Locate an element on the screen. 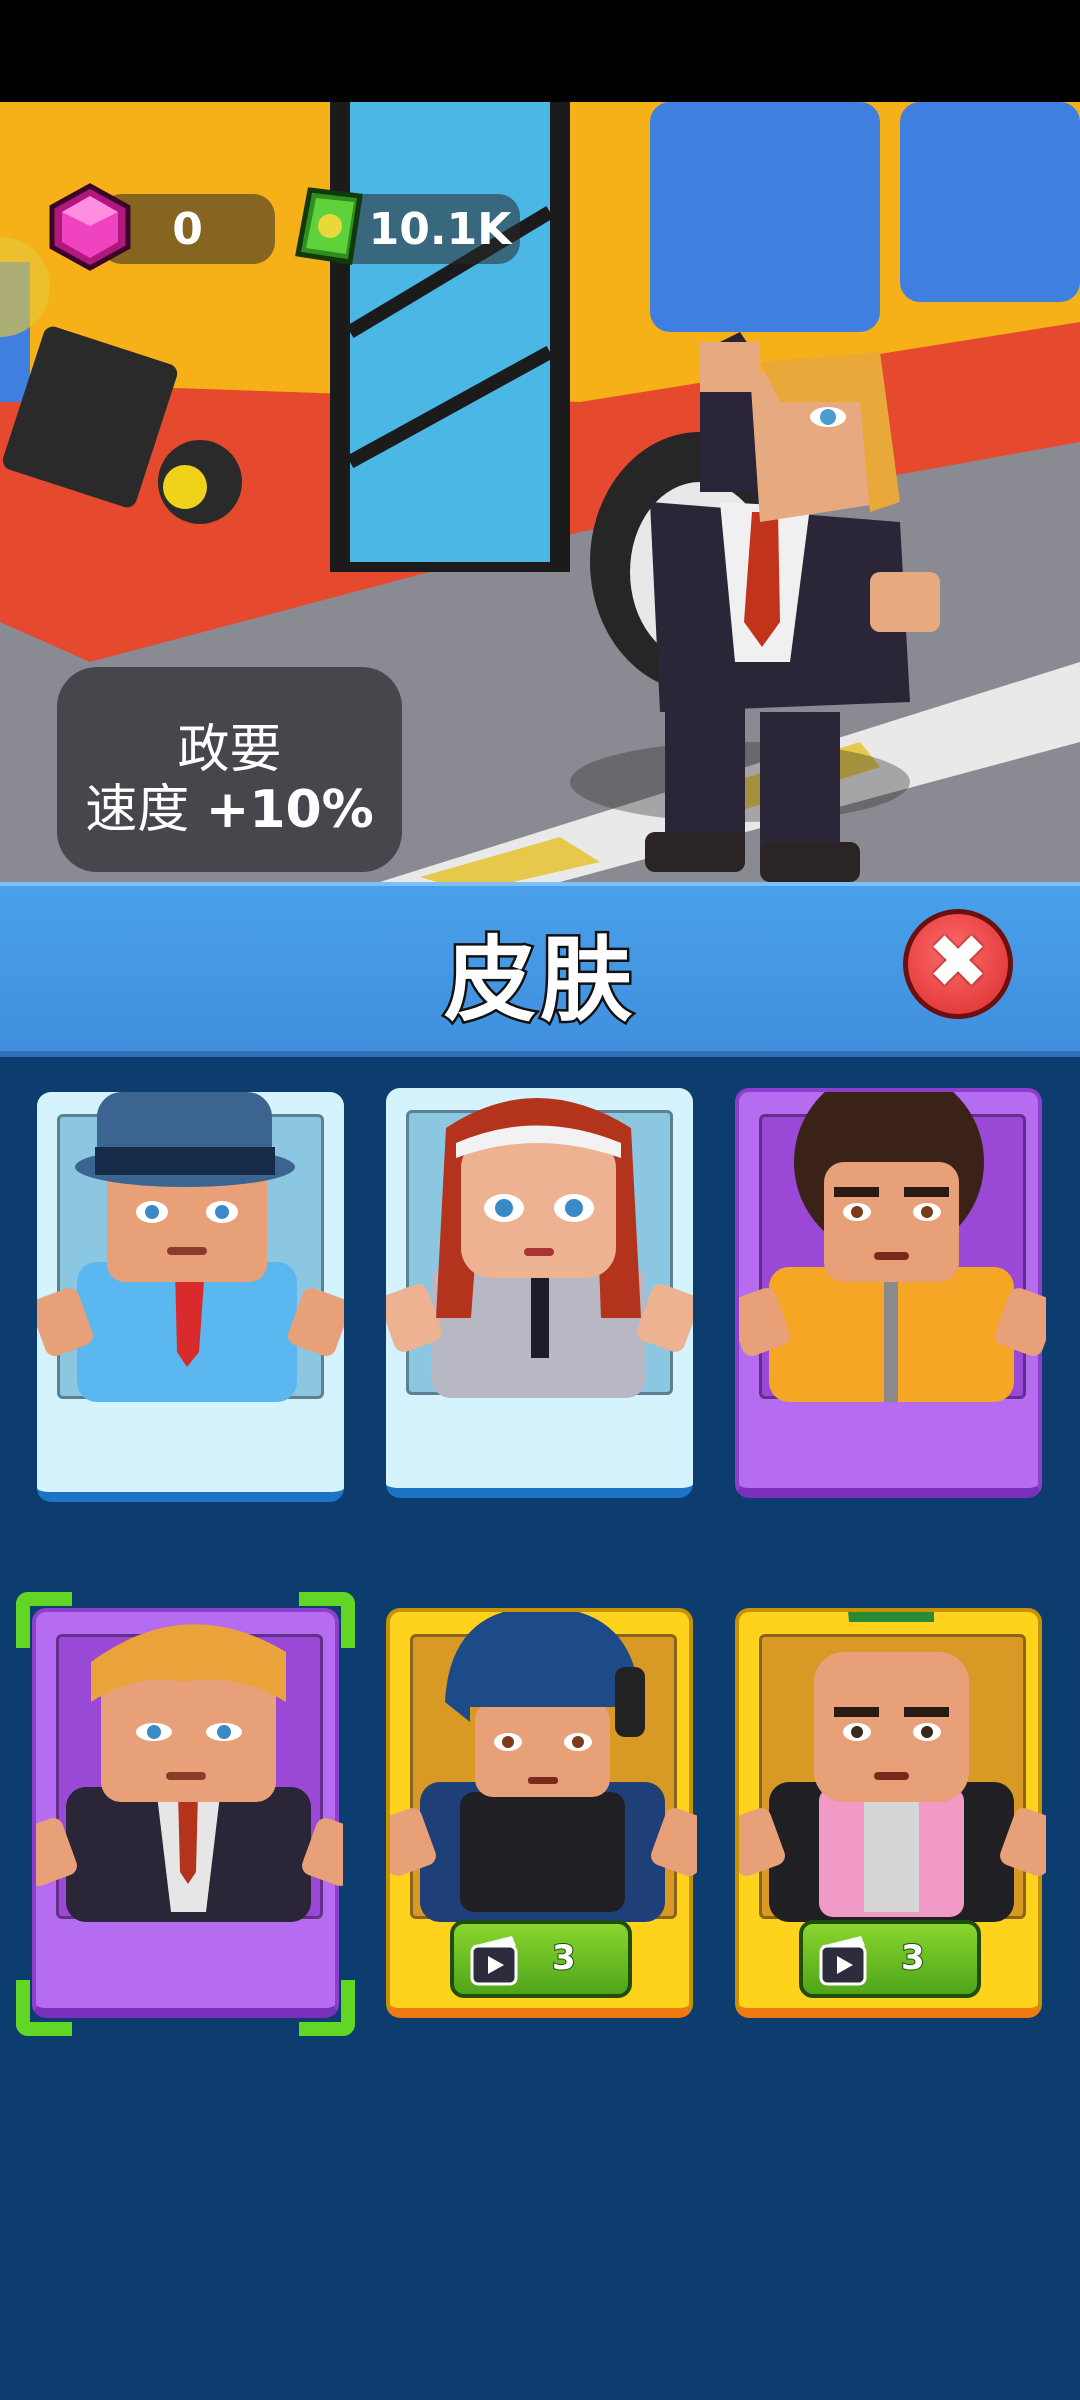 The image size is (1080, 2400). skin-card-politician is located at coordinates (185, 1814).